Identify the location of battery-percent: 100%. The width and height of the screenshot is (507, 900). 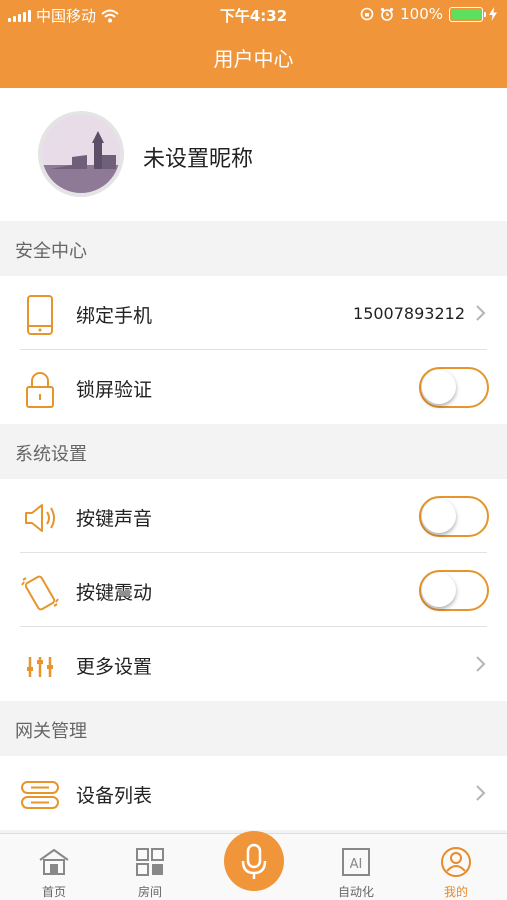
(421, 14).